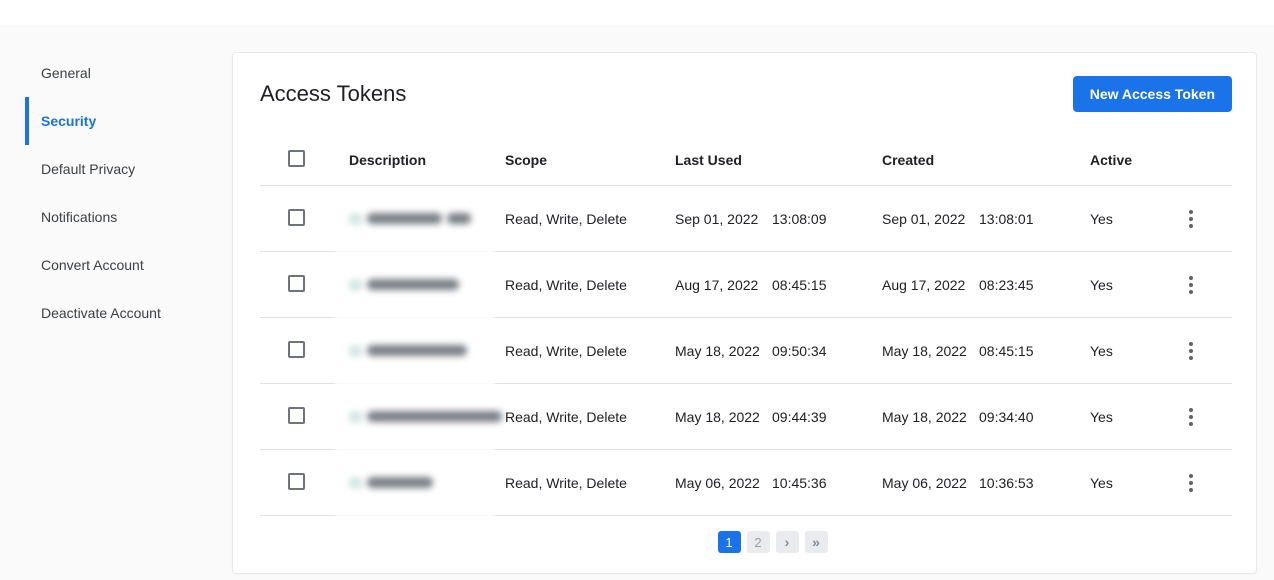 The height and width of the screenshot is (580, 1274). What do you see at coordinates (799, 482) in the screenshot?
I see `last-used-time: 10:45:36` at bounding box center [799, 482].